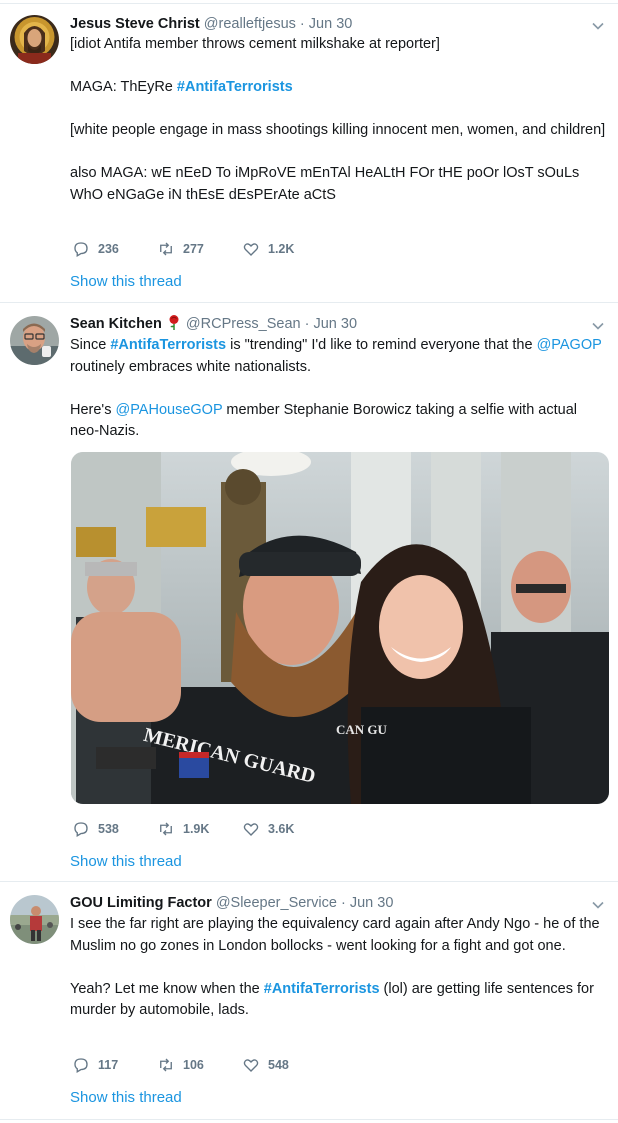 Image resolution: width=618 pixels, height=1123 pixels. I want to click on like-count: 3.6K, so click(281, 829).